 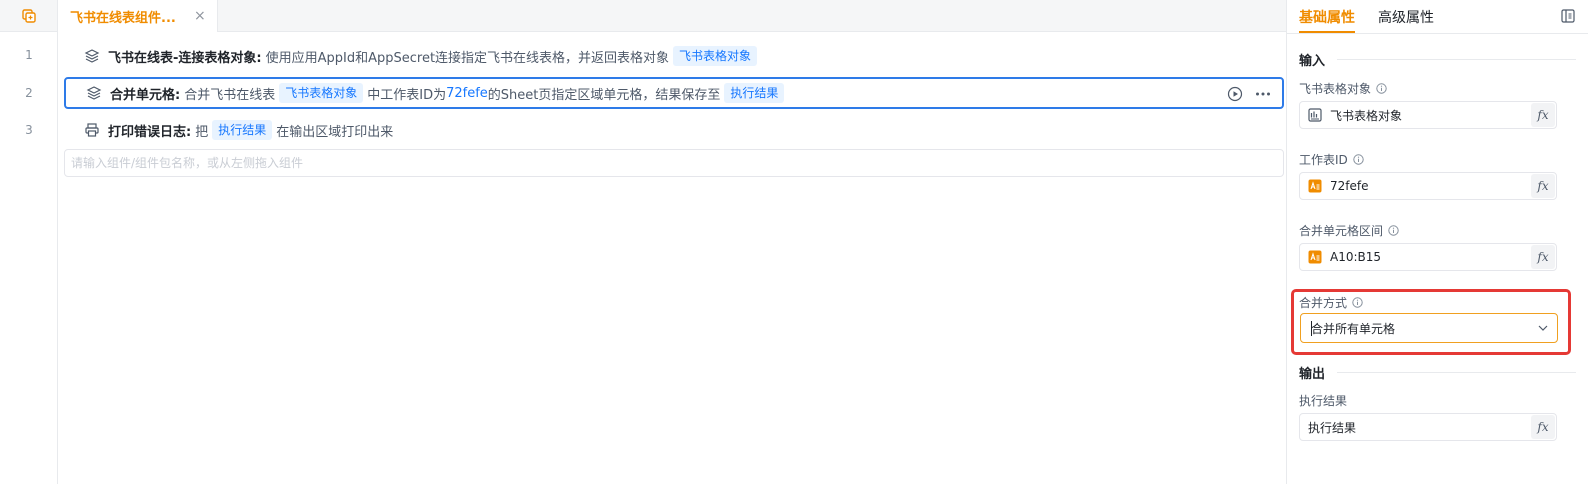 I want to click on more-icon, so click(x=1263, y=94).